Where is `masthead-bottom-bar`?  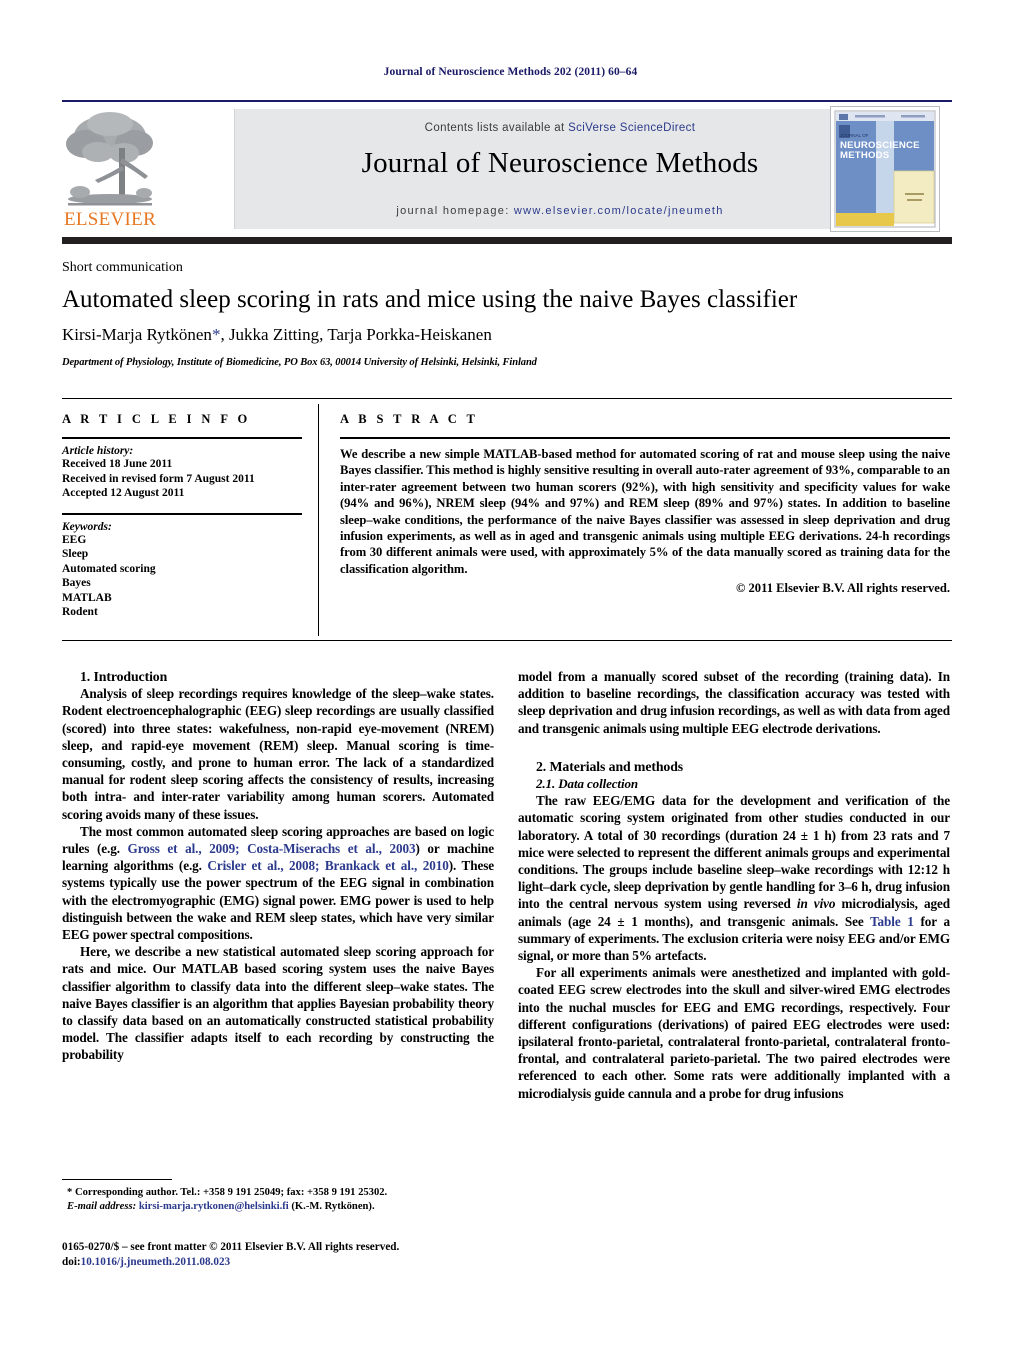 masthead-bottom-bar is located at coordinates (507, 240).